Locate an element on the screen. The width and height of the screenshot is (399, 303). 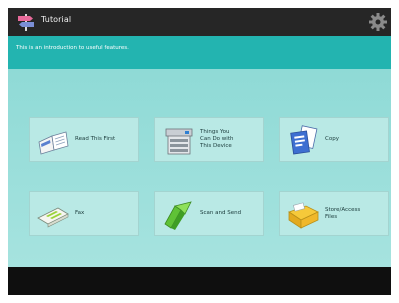
window-title: Tutorial is located at coordinates (56, 19).